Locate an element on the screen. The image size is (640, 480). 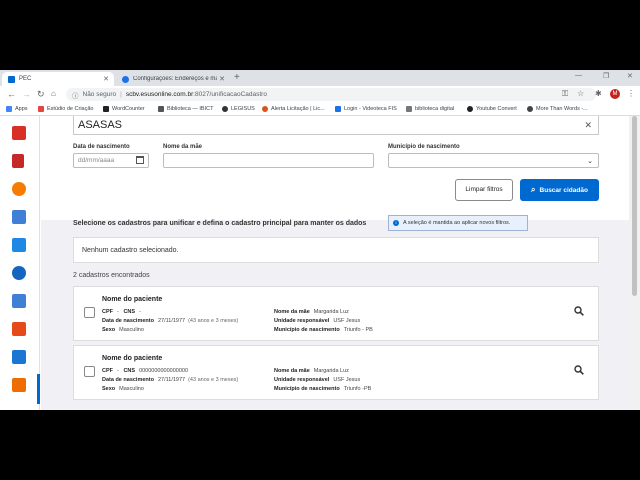
bookmark-estudio: Estúdio de Criação is located at coordinates (65, 109).